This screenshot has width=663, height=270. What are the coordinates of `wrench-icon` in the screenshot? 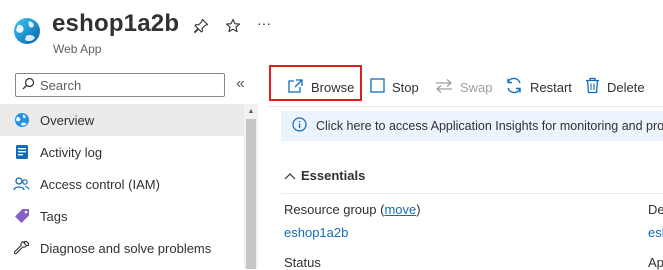 It's located at (21, 248).